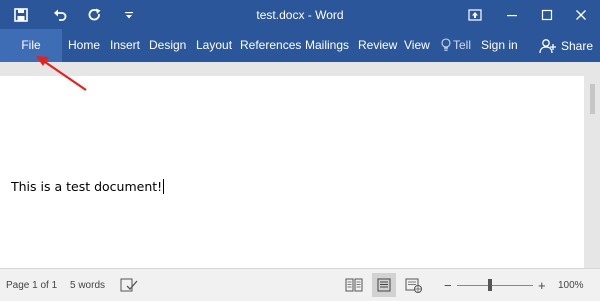 The image size is (600, 301). Describe the element at coordinates (547, 45) in the screenshot. I see `person-add-icon` at that location.